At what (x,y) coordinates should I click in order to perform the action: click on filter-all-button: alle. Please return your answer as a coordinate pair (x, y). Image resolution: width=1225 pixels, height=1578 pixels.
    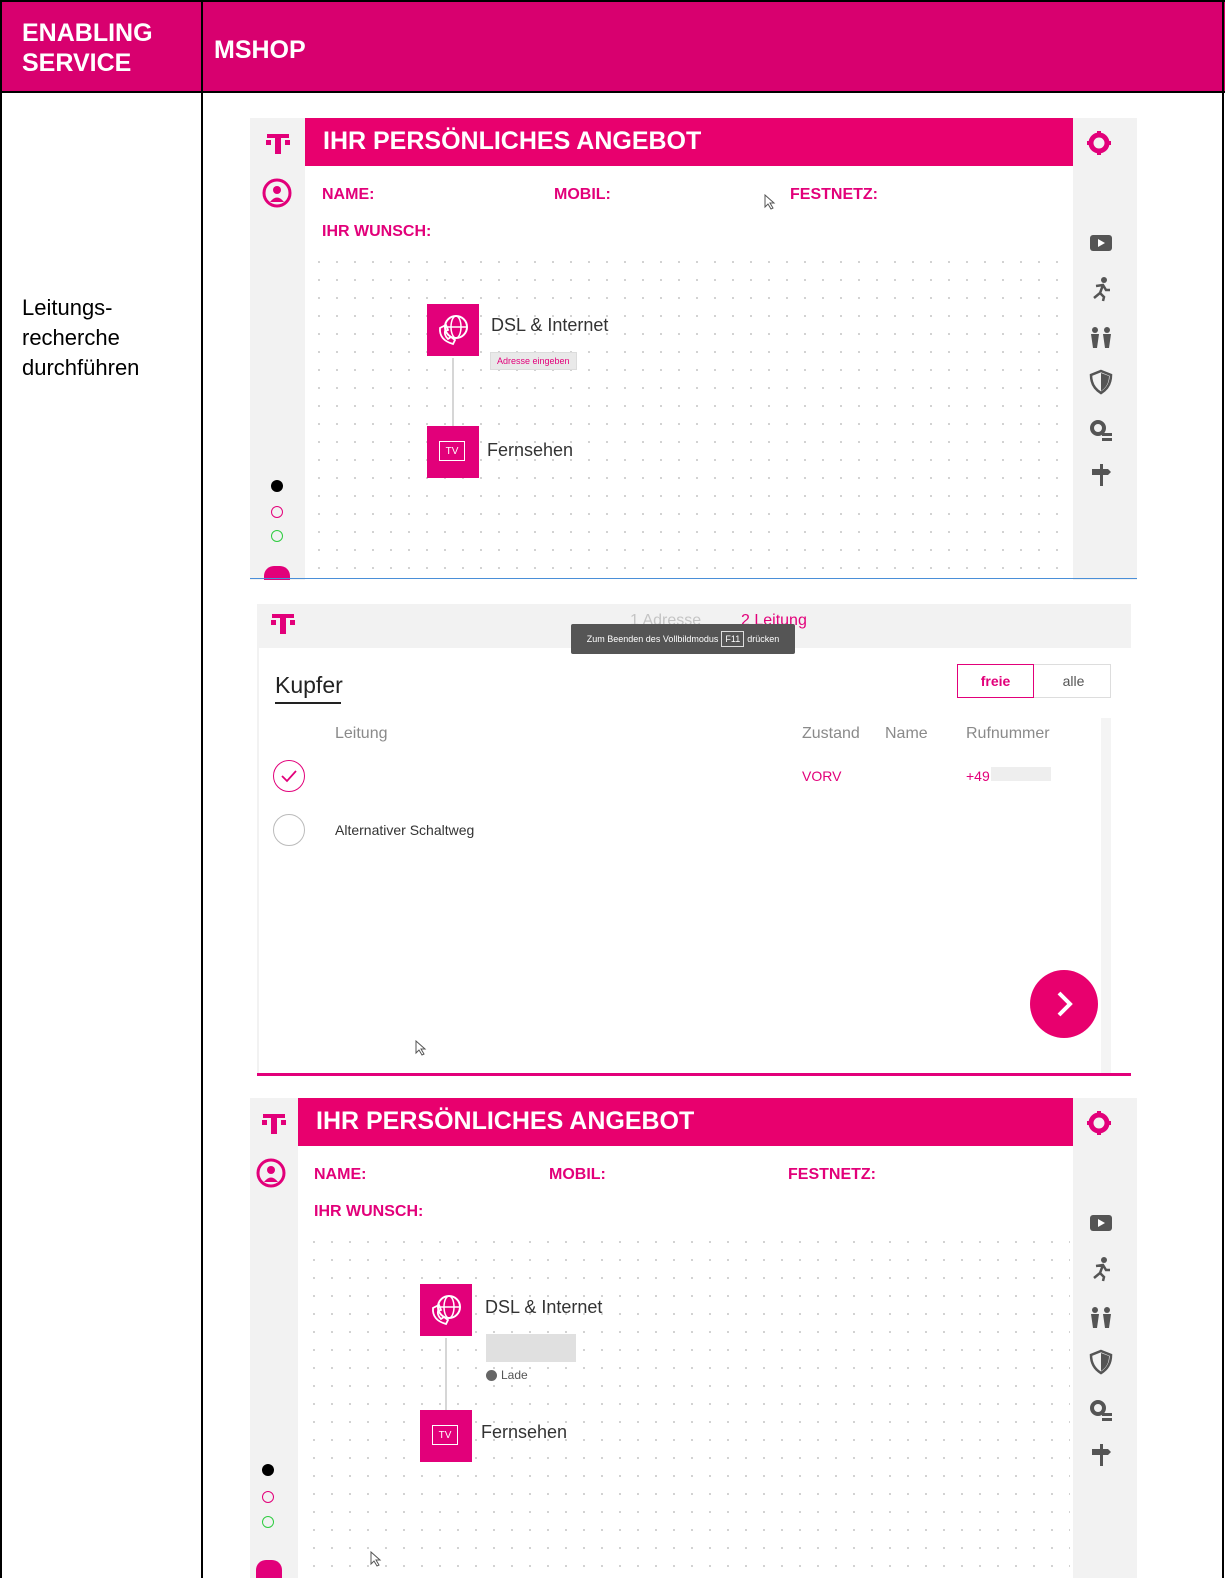
    Looking at the image, I should click on (1073, 681).